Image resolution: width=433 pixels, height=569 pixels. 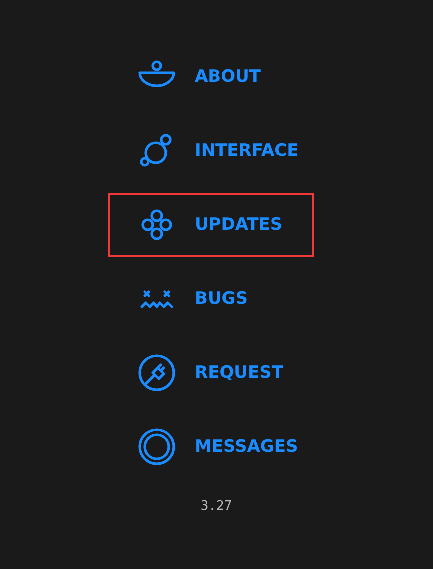 I want to click on menu-item: UPDATES, so click(x=211, y=225).